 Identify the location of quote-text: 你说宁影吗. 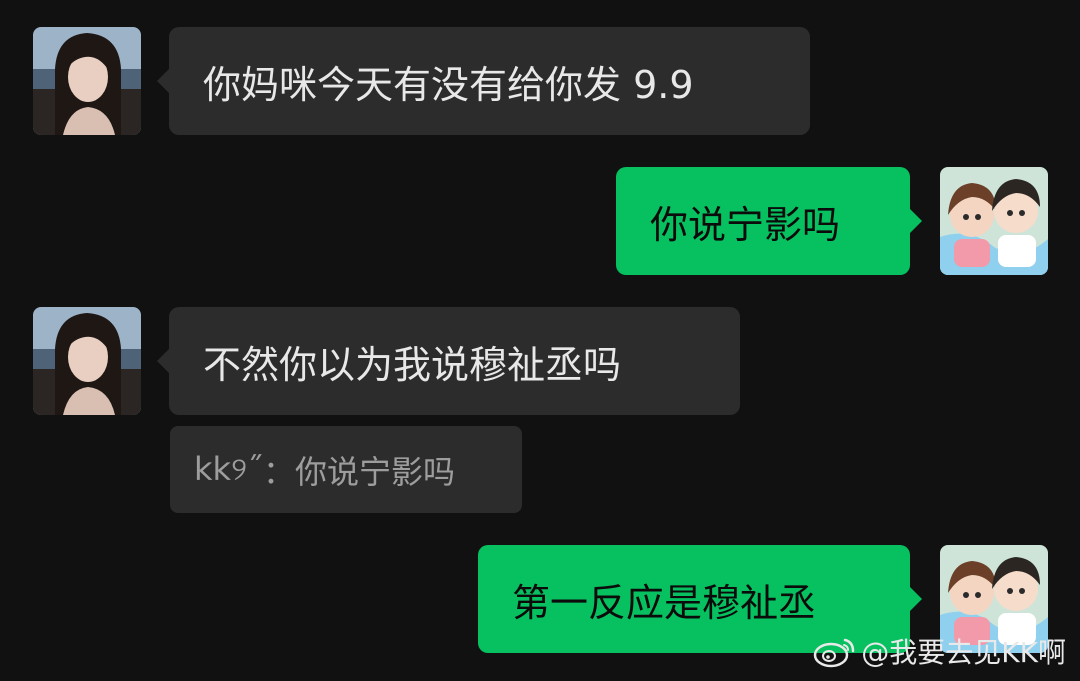
(375, 471).